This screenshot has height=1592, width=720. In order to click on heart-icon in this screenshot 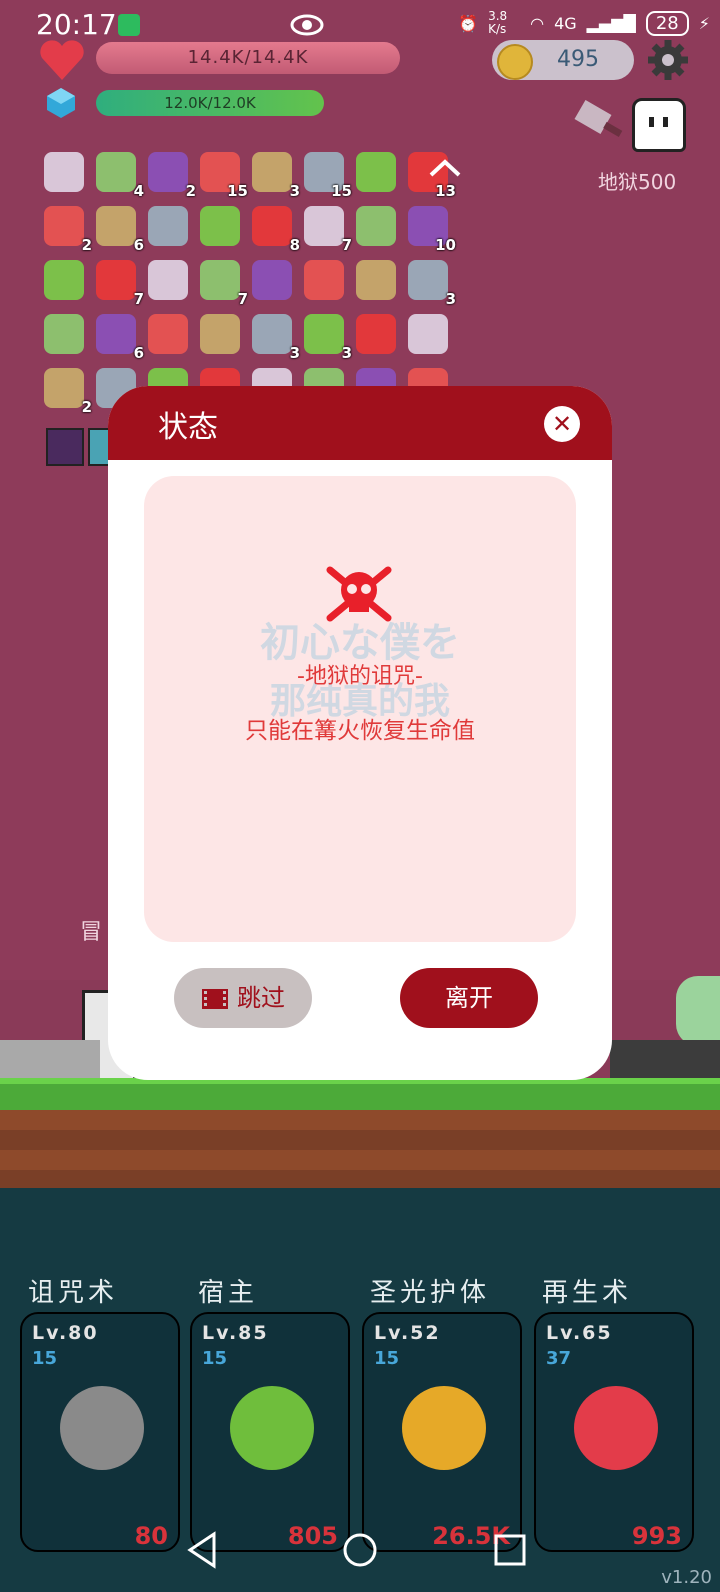, I will do `click(62, 60)`.